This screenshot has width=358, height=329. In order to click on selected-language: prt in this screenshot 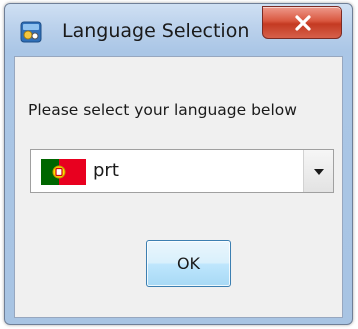, I will do `click(106, 170)`.